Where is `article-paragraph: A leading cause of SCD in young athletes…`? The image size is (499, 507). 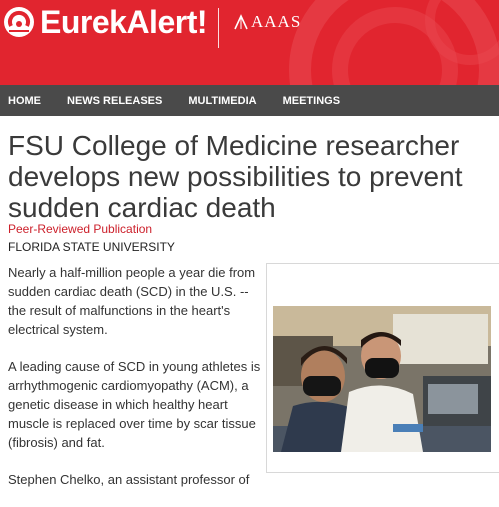 article-paragraph: A leading cause of SCD in young athletes… is located at coordinates (134, 404).